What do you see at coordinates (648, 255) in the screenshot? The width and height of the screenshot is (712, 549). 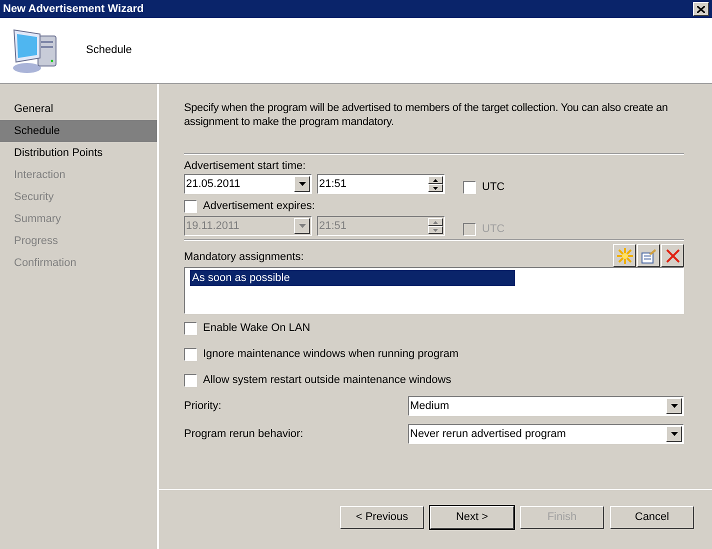 I see `properties-icon` at bounding box center [648, 255].